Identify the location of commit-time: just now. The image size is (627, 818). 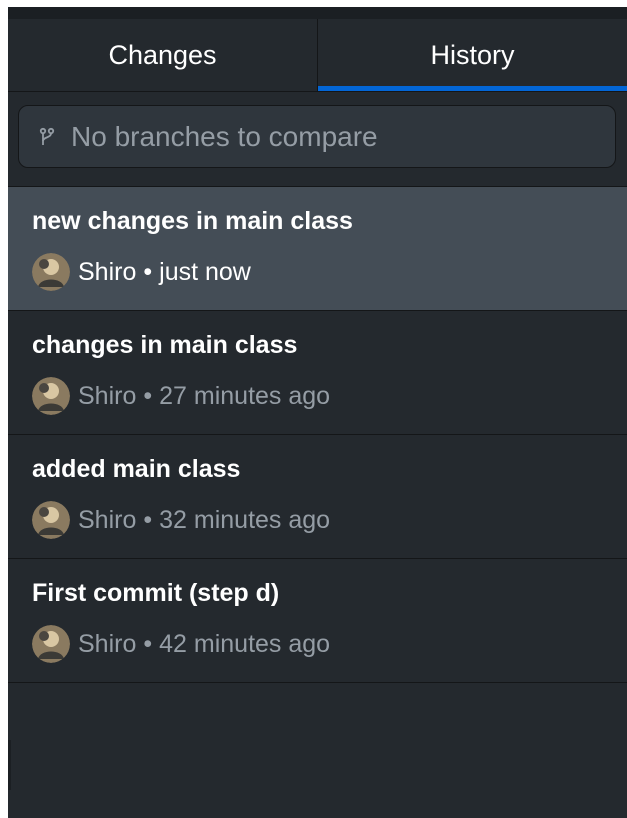
(205, 271).